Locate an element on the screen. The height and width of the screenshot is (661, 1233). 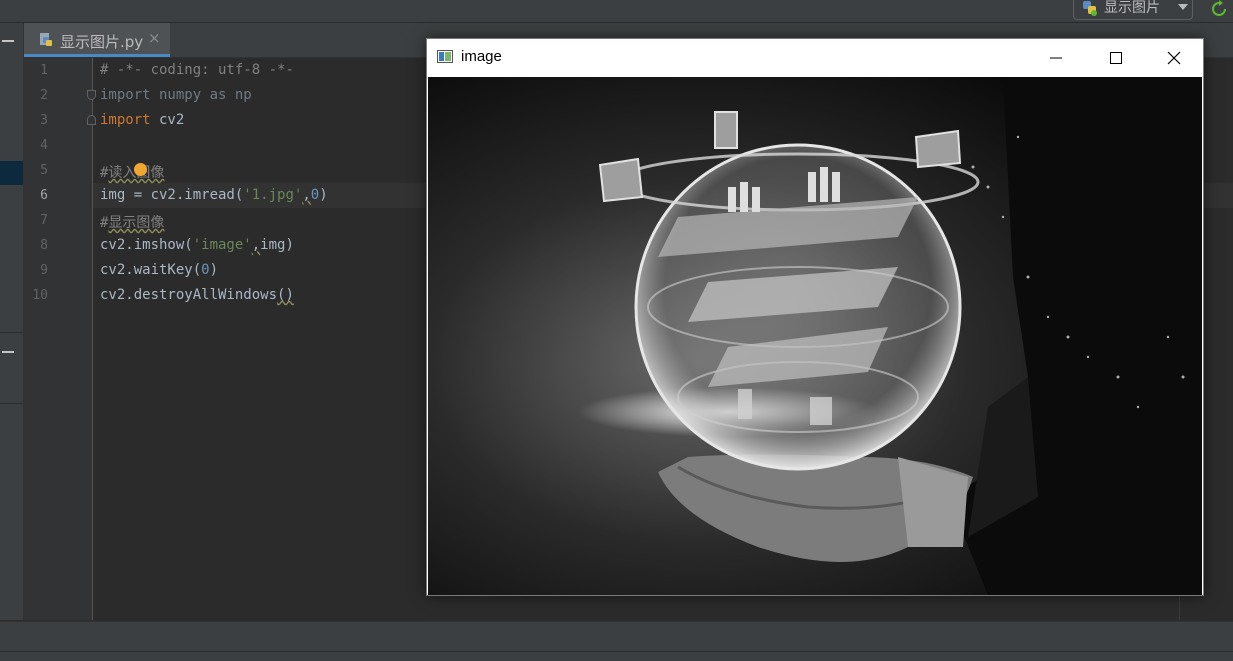
code-text: cv2.imshow( is located at coordinates (146, 245).